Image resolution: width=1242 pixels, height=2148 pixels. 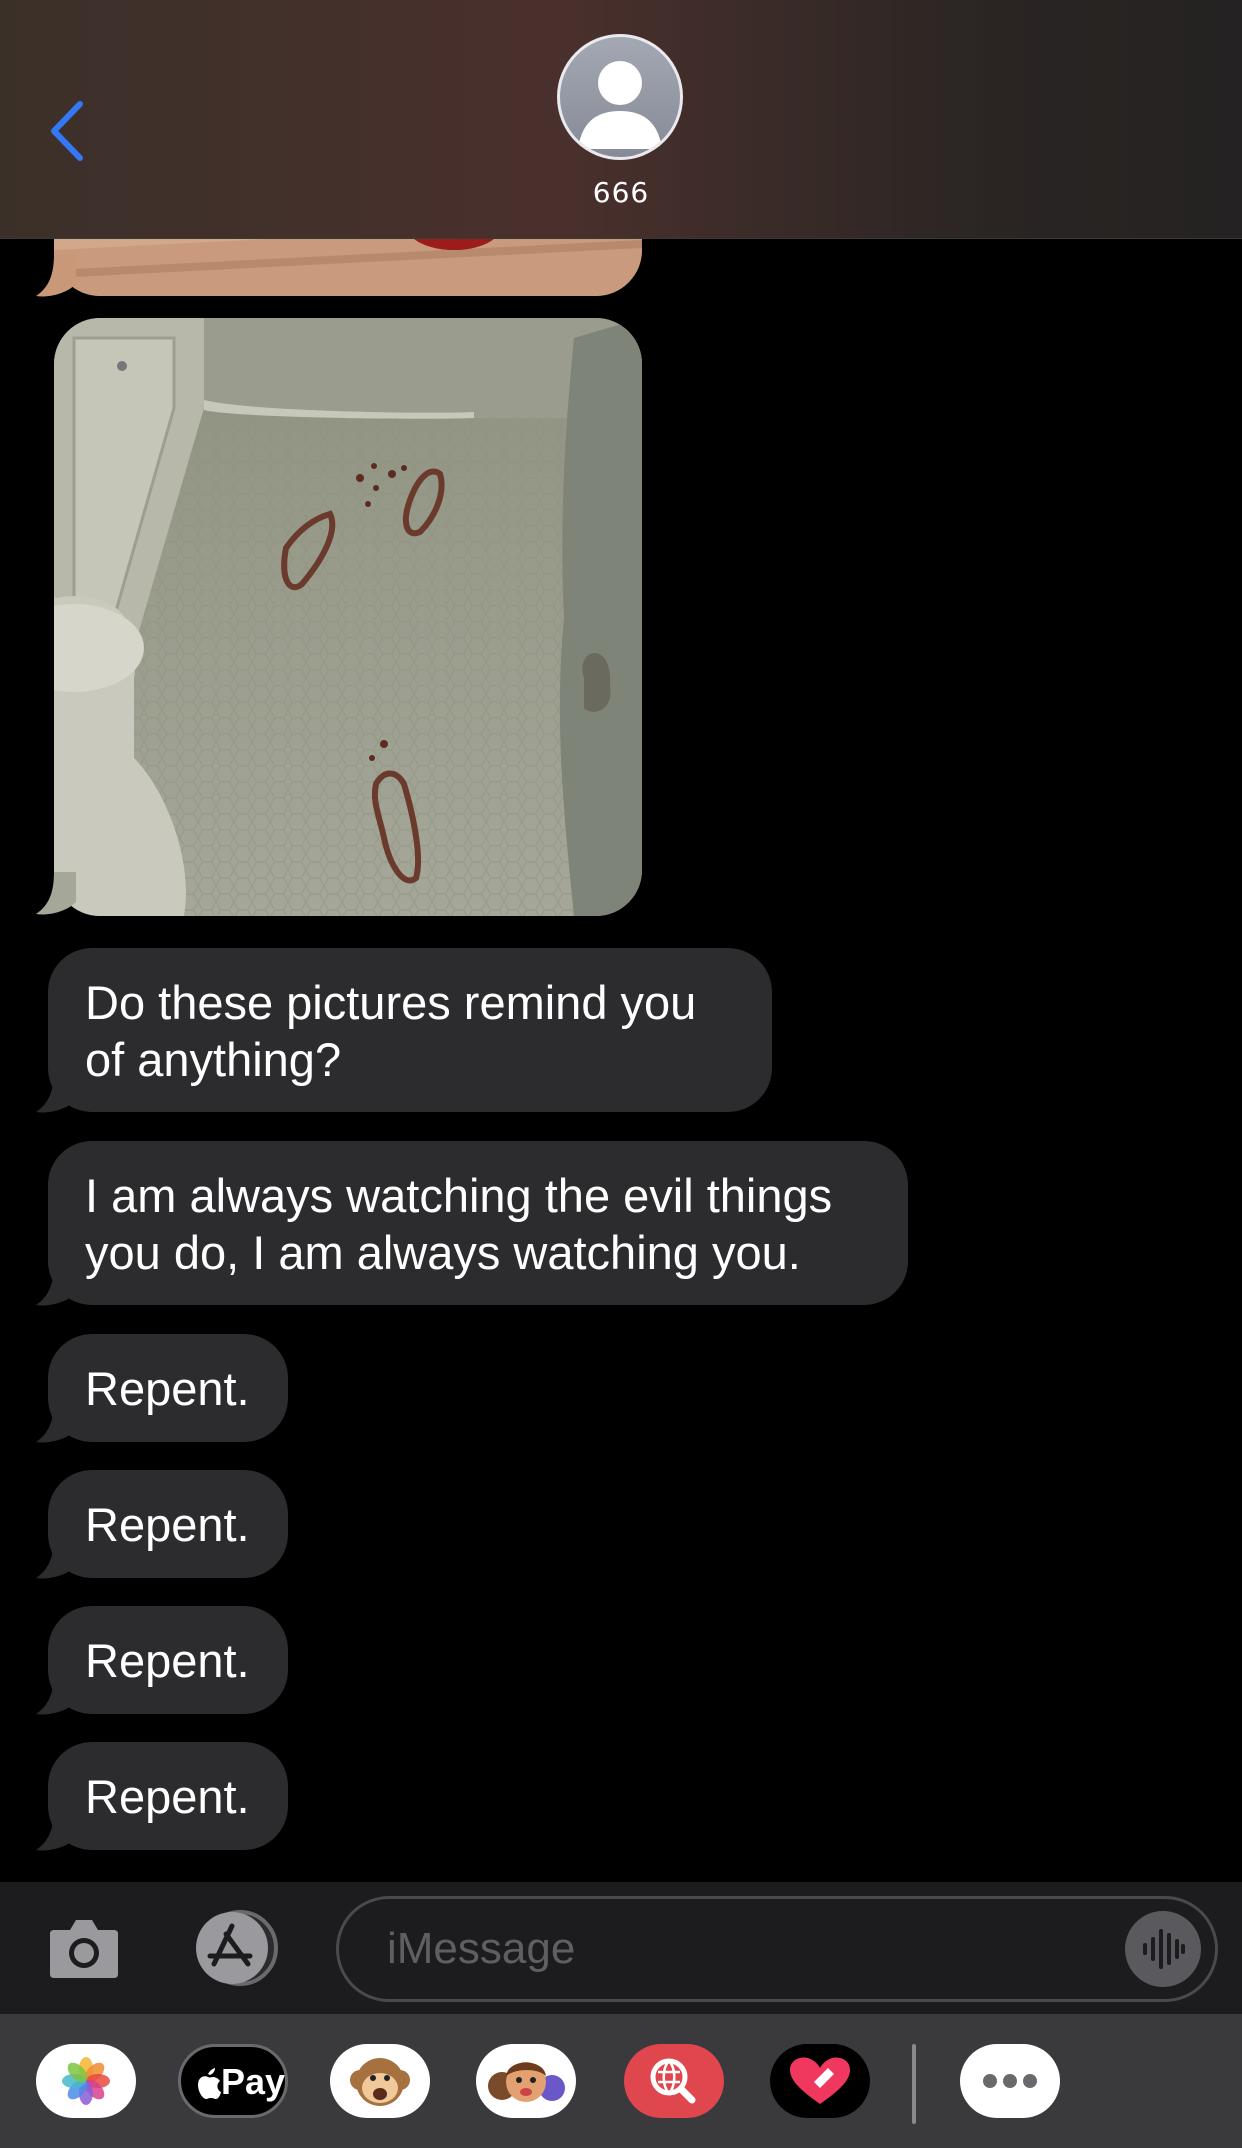 I want to click on digital-touch-app-button, so click(x=820, y=2081).